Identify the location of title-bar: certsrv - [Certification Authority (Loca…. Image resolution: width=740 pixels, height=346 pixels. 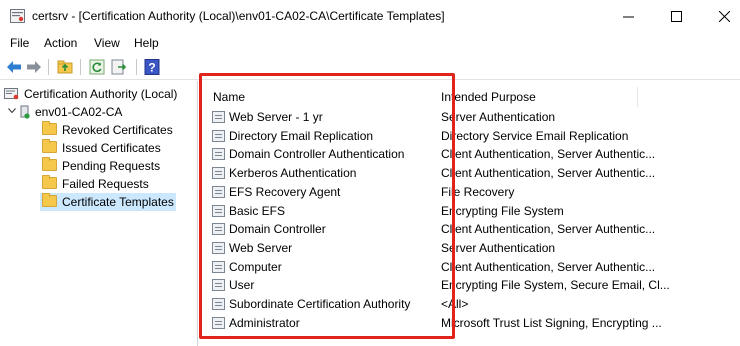
(370, 16).